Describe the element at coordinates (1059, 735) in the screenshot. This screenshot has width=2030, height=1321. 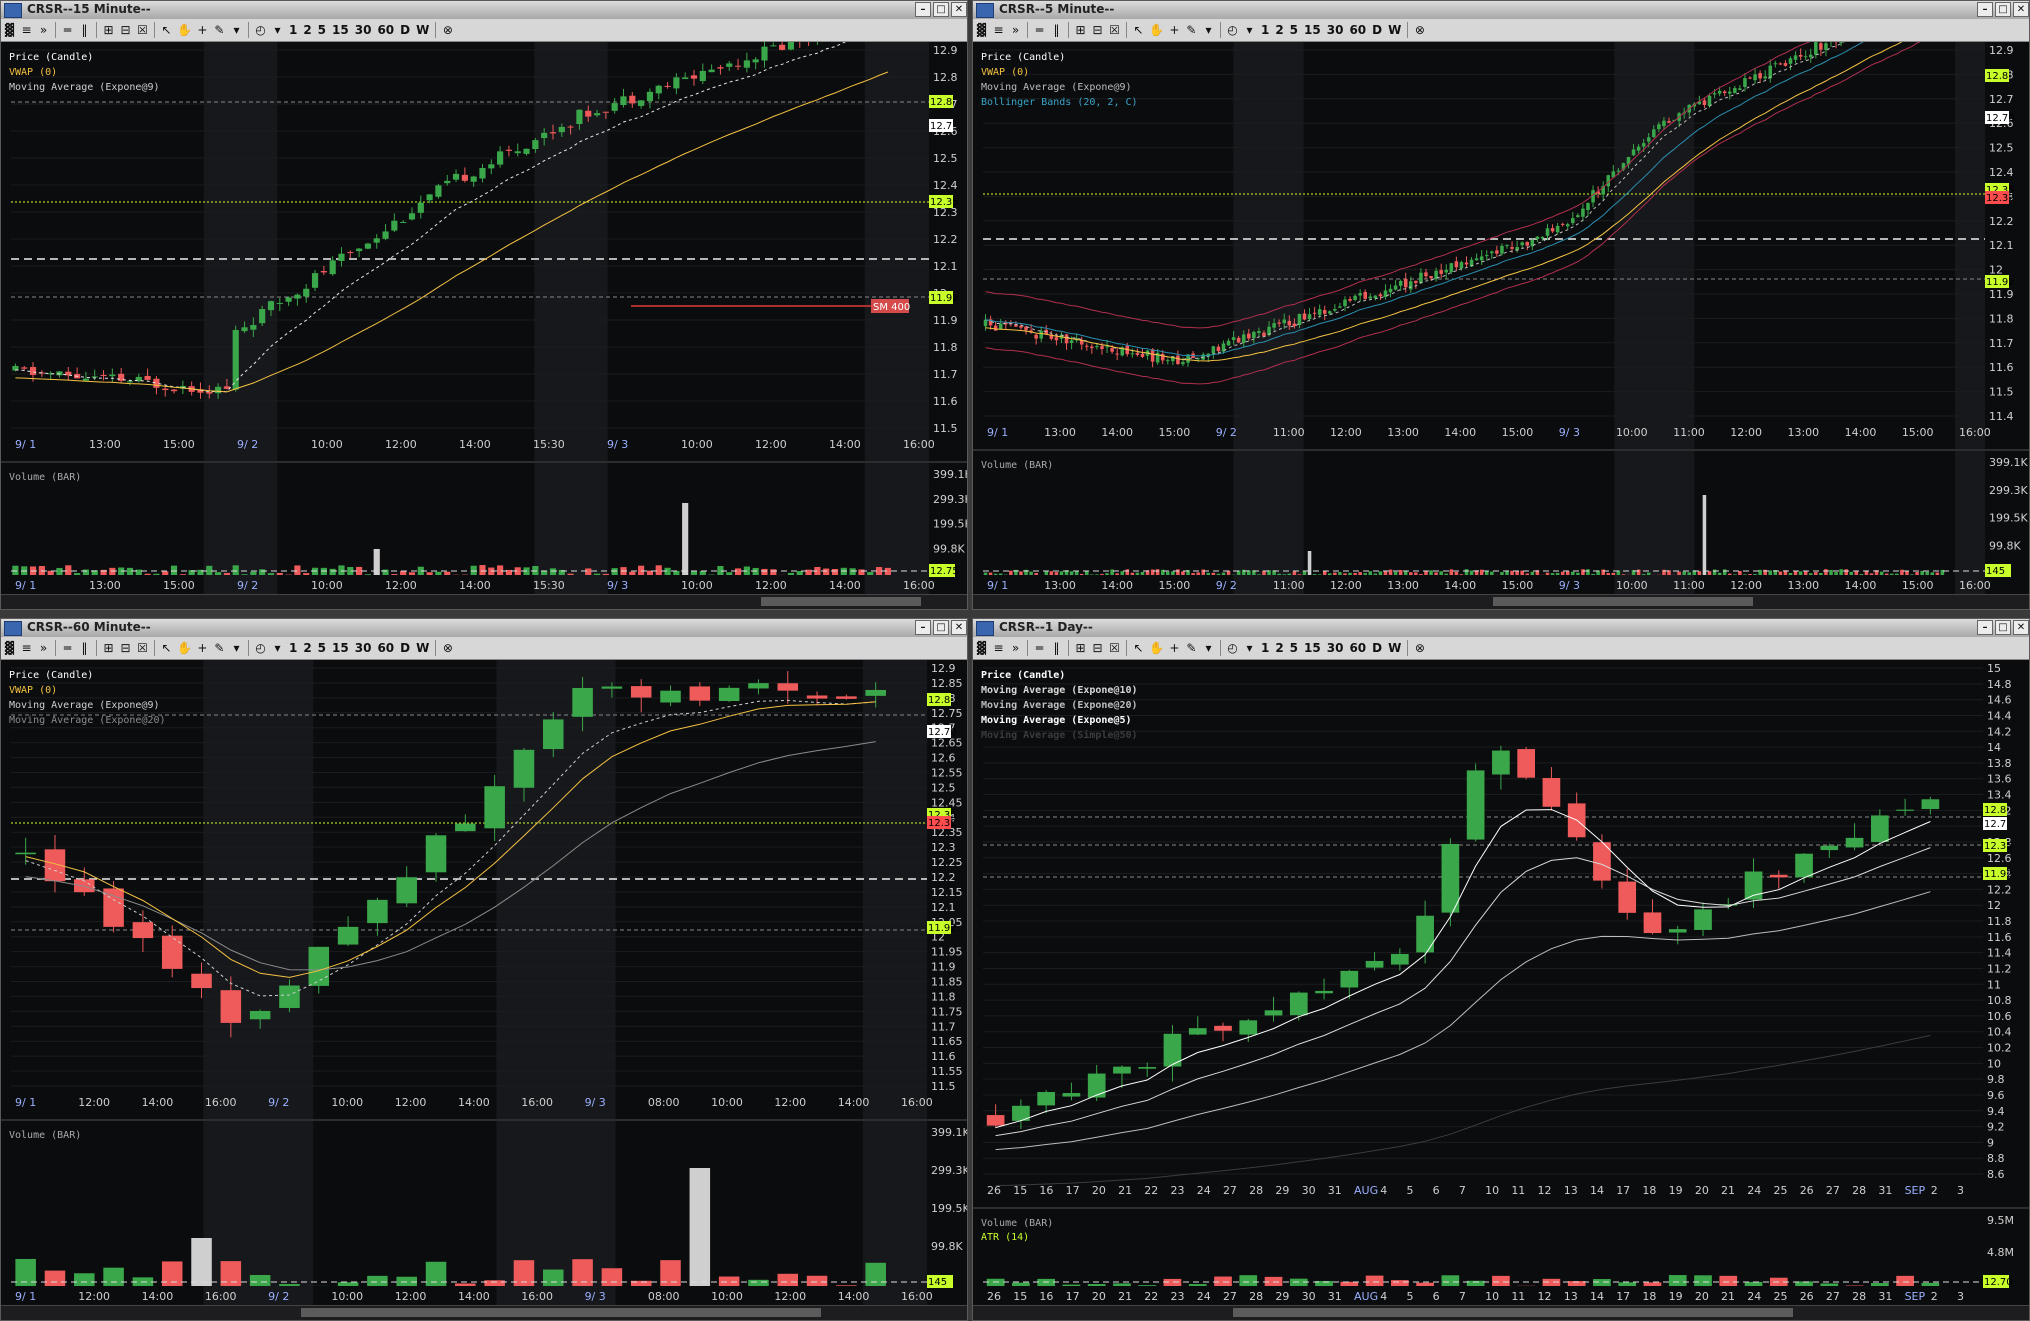
I see `legend-item: Moving Average (Simple@50)` at that location.